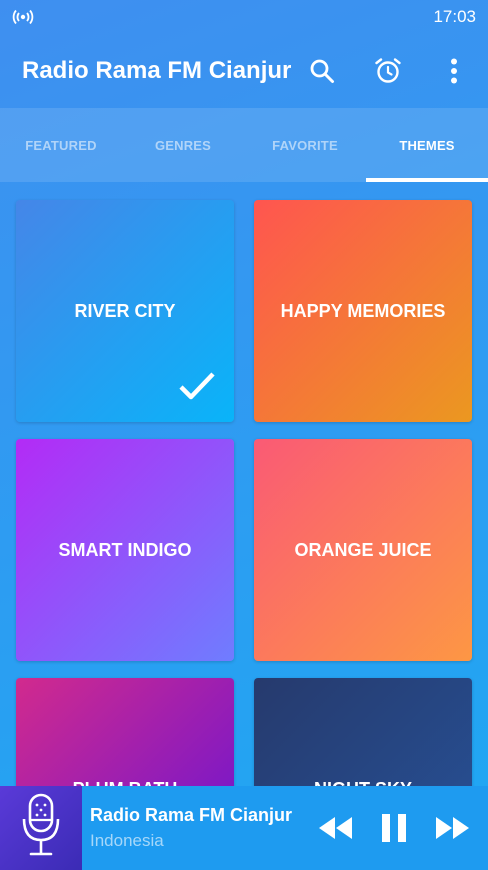  I want to click on app-bar: Radio Rama FM Cianjur, so click(244, 71).